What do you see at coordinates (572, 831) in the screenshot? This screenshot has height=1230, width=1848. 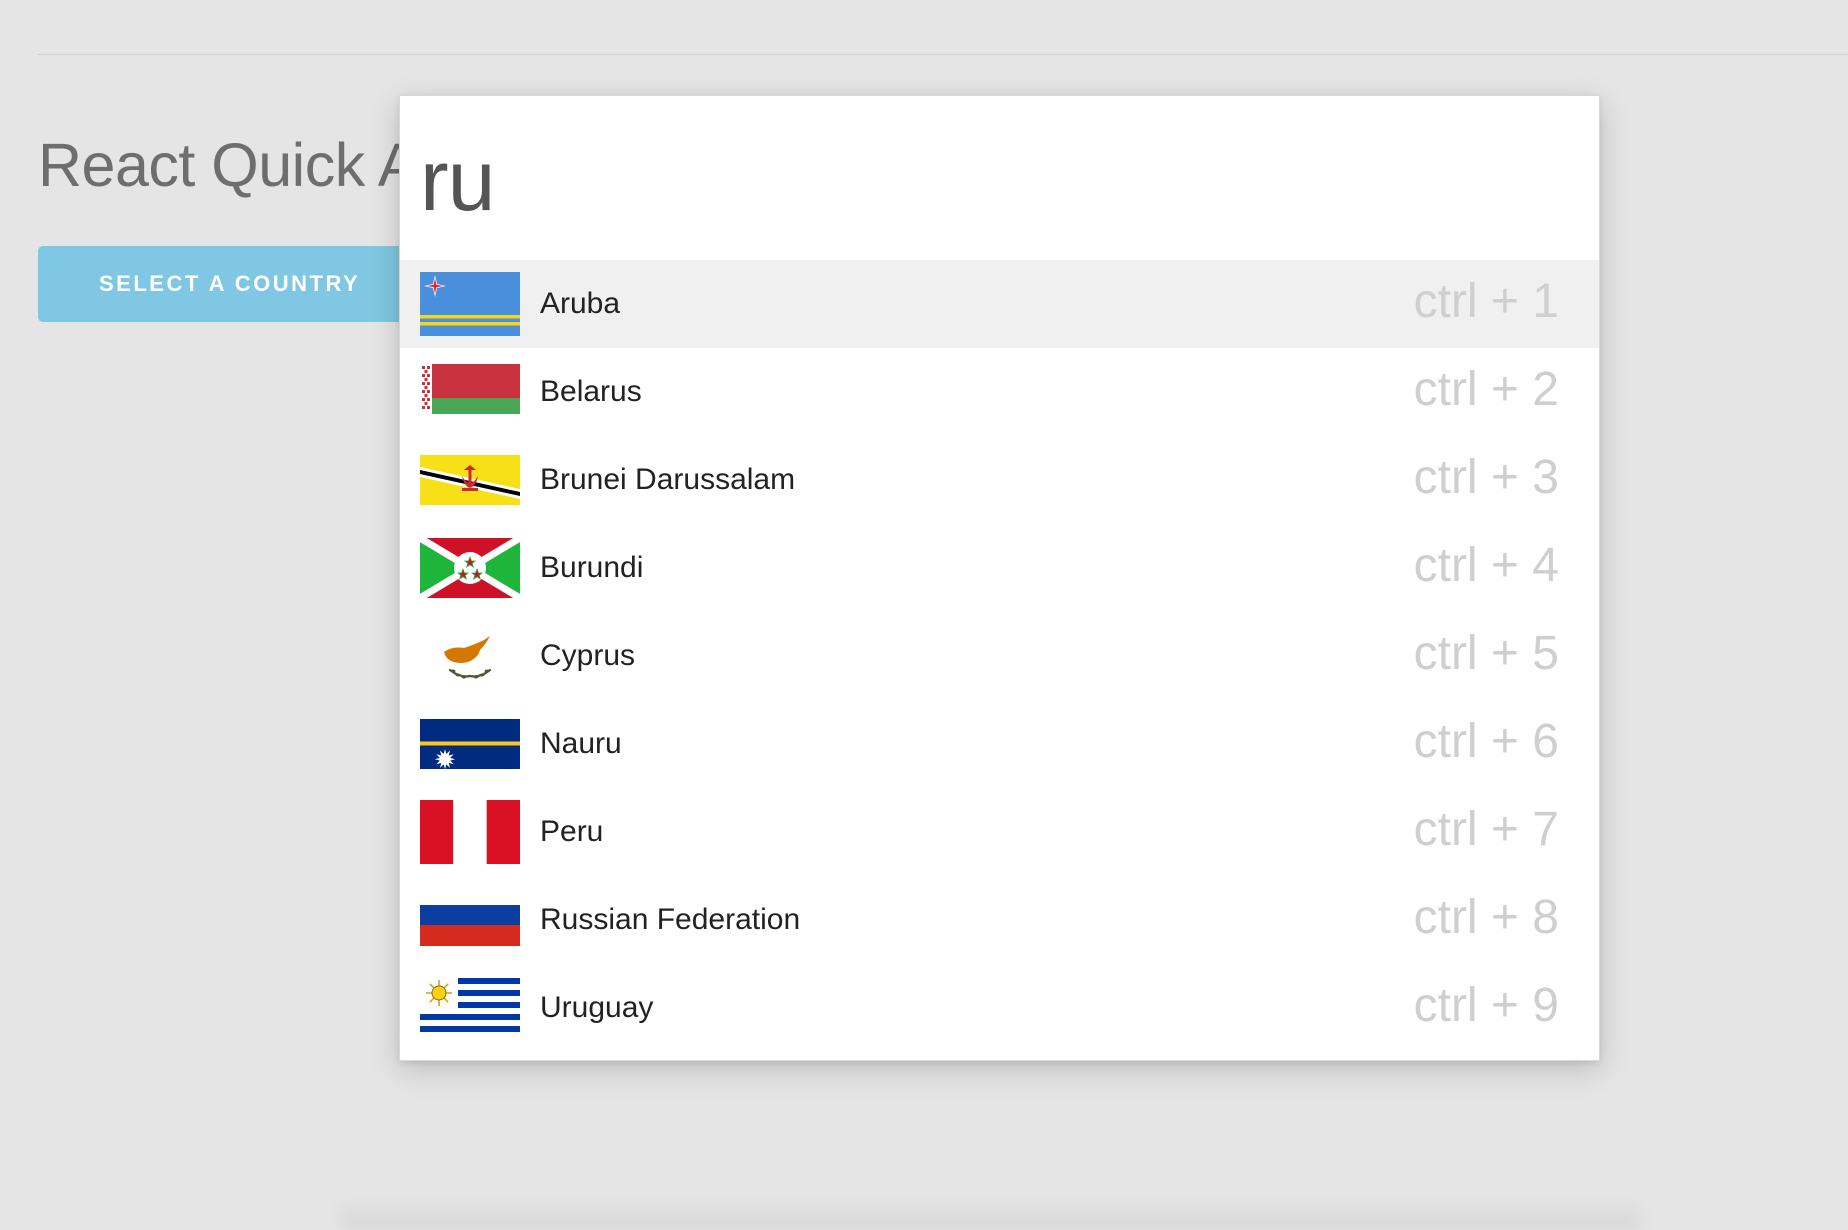 I see `result-name: Peru` at bounding box center [572, 831].